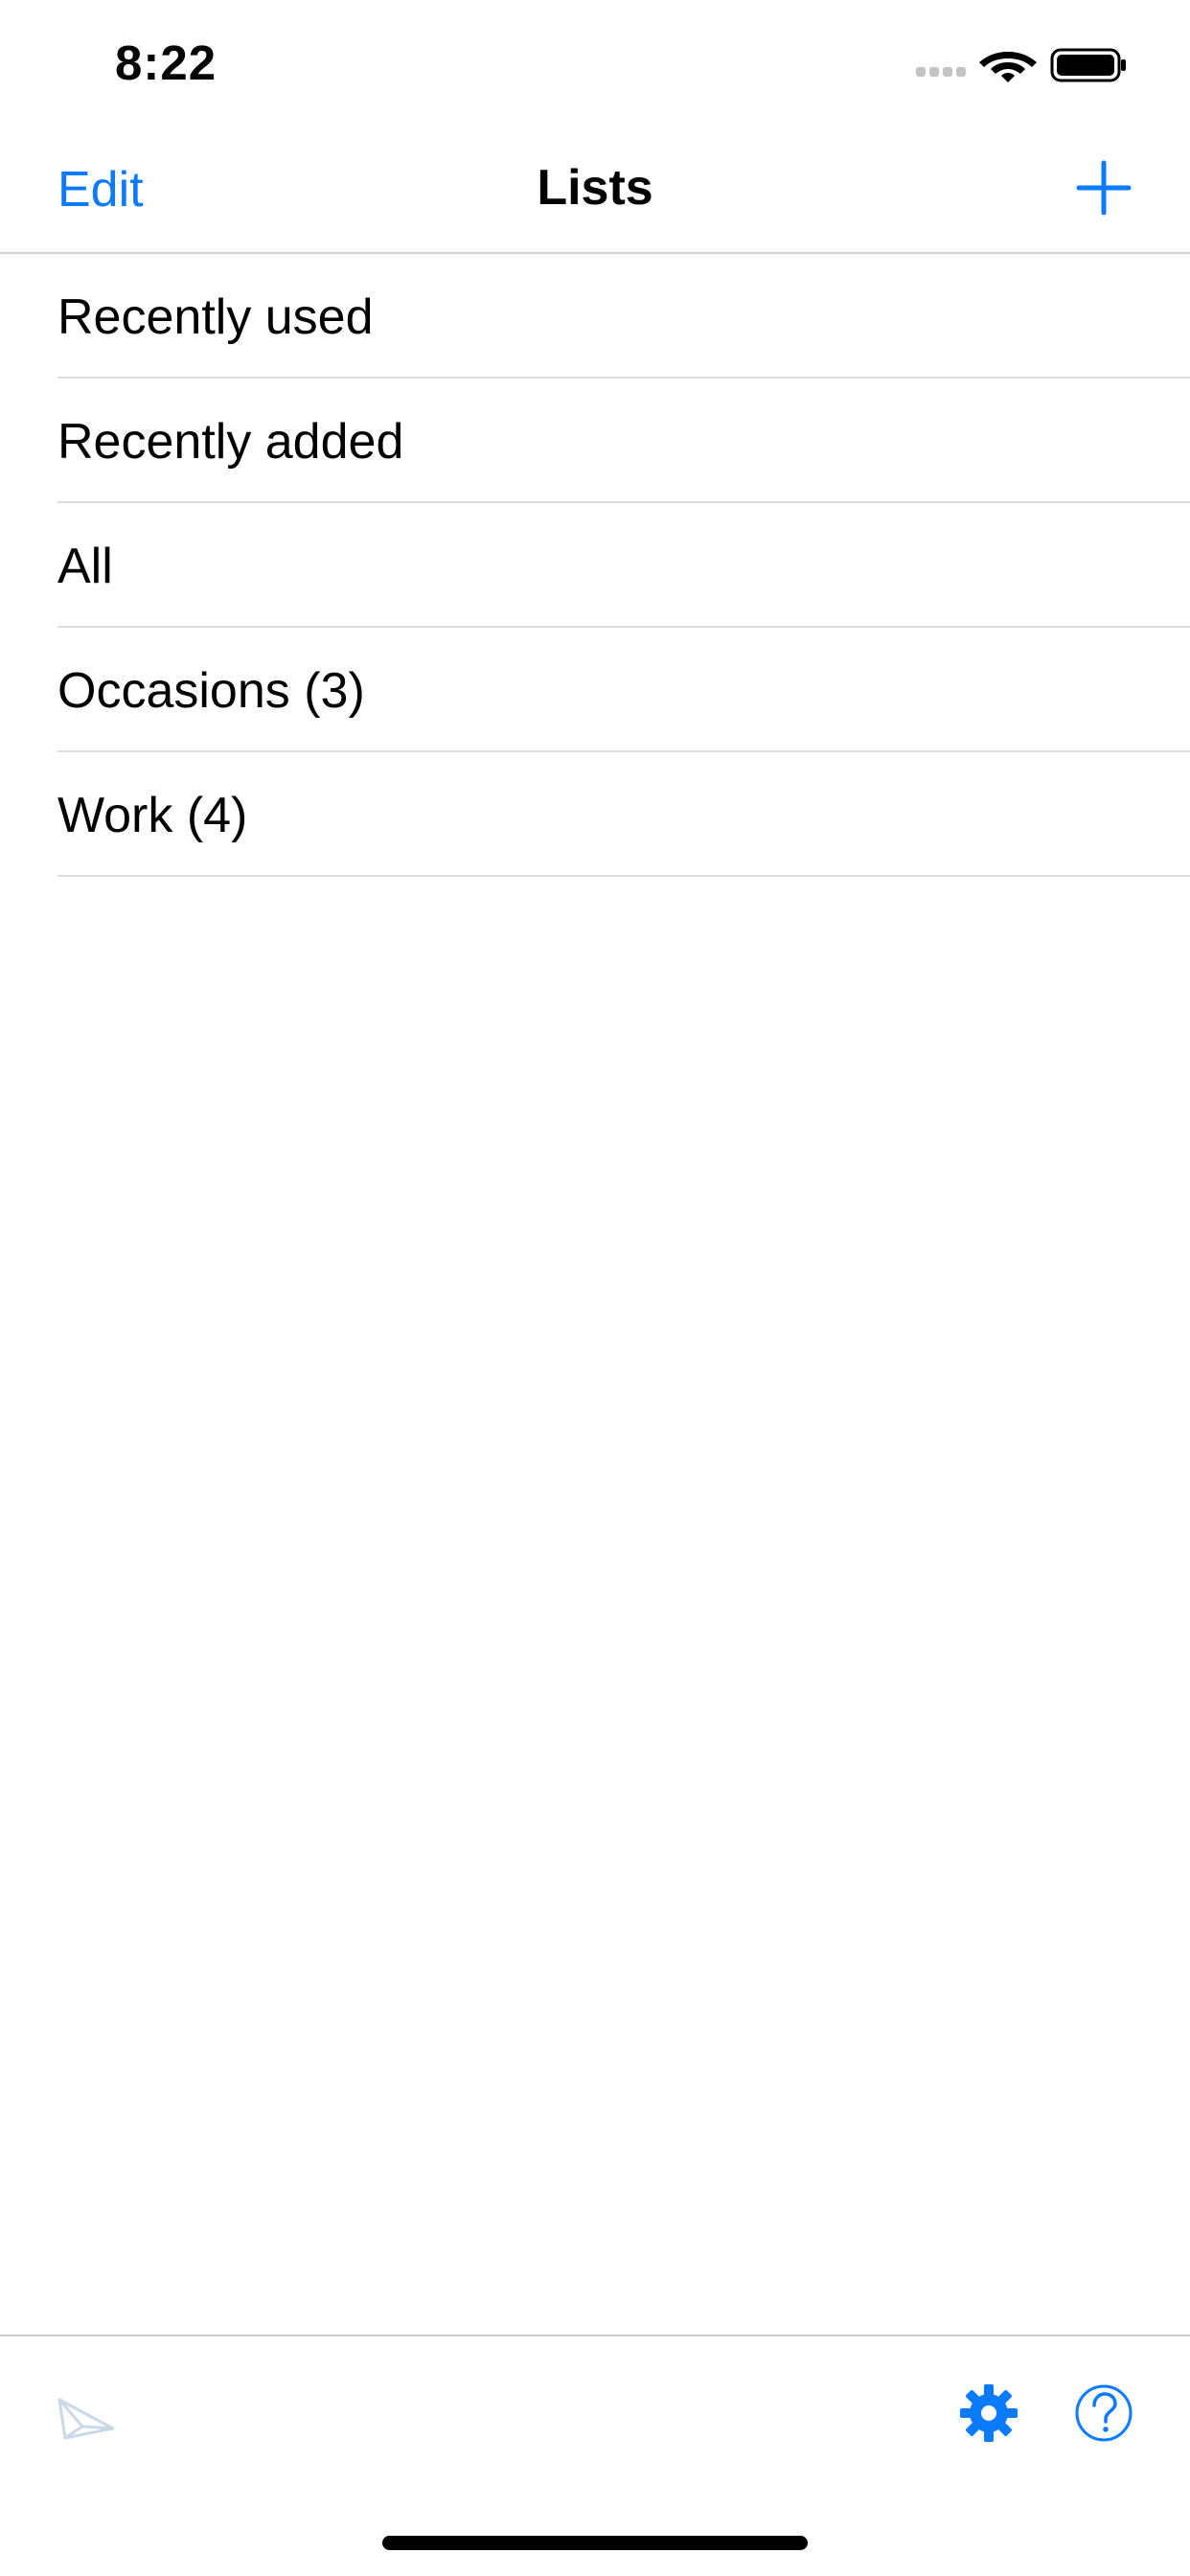  I want to click on add-button, so click(1104, 188).